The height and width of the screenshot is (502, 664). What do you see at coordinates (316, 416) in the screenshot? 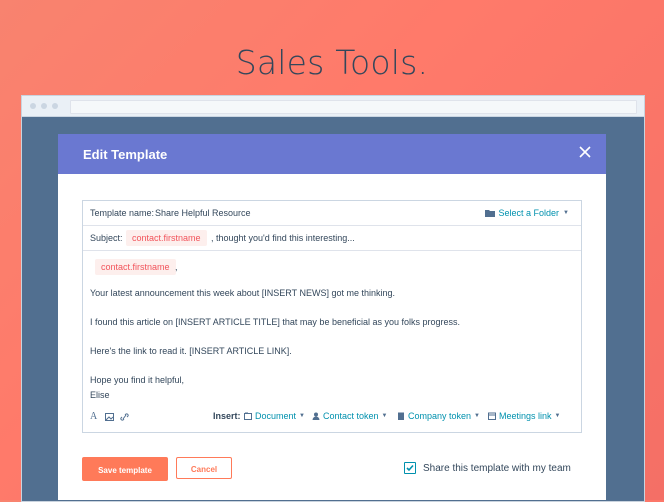
I see `person-icon` at bounding box center [316, 416].